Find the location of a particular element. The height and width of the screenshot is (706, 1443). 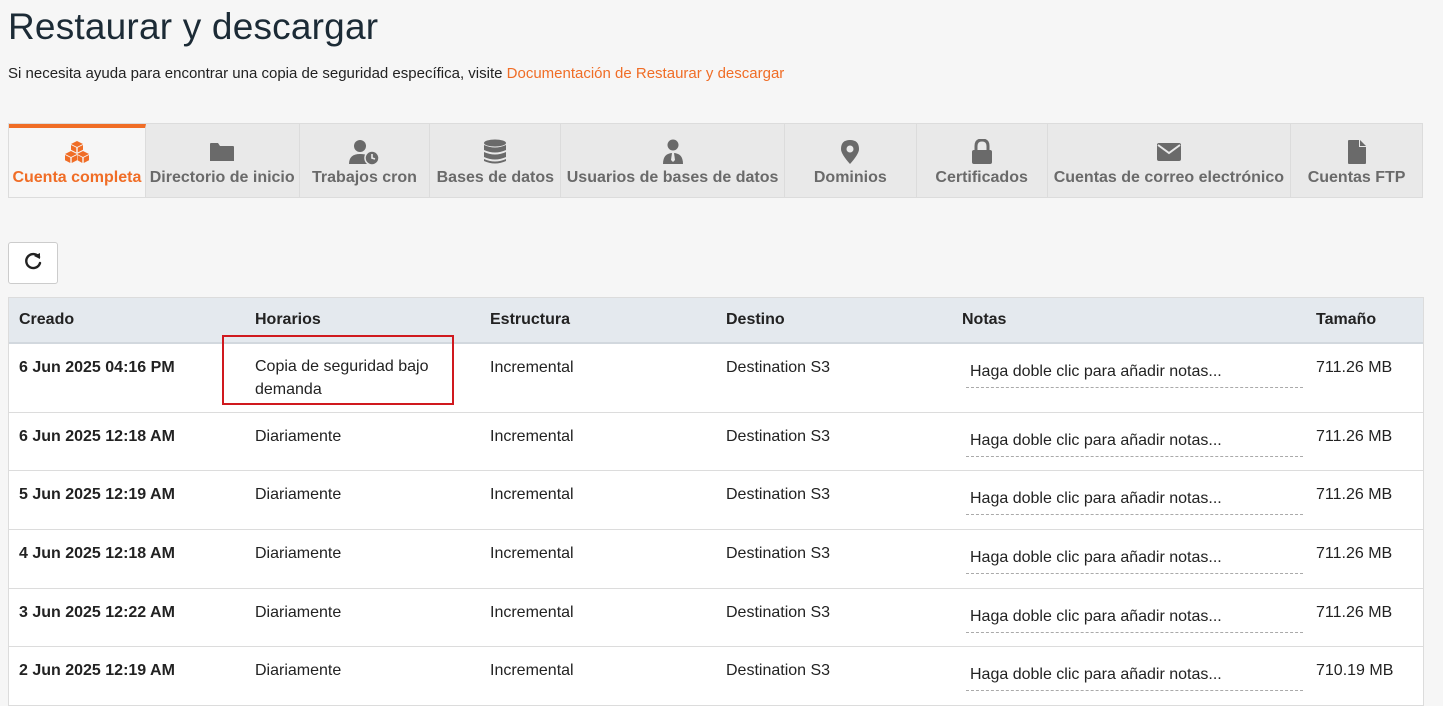

documentation-link: Documentación de Restaurar y descargar is located at coordinates (646, 73).